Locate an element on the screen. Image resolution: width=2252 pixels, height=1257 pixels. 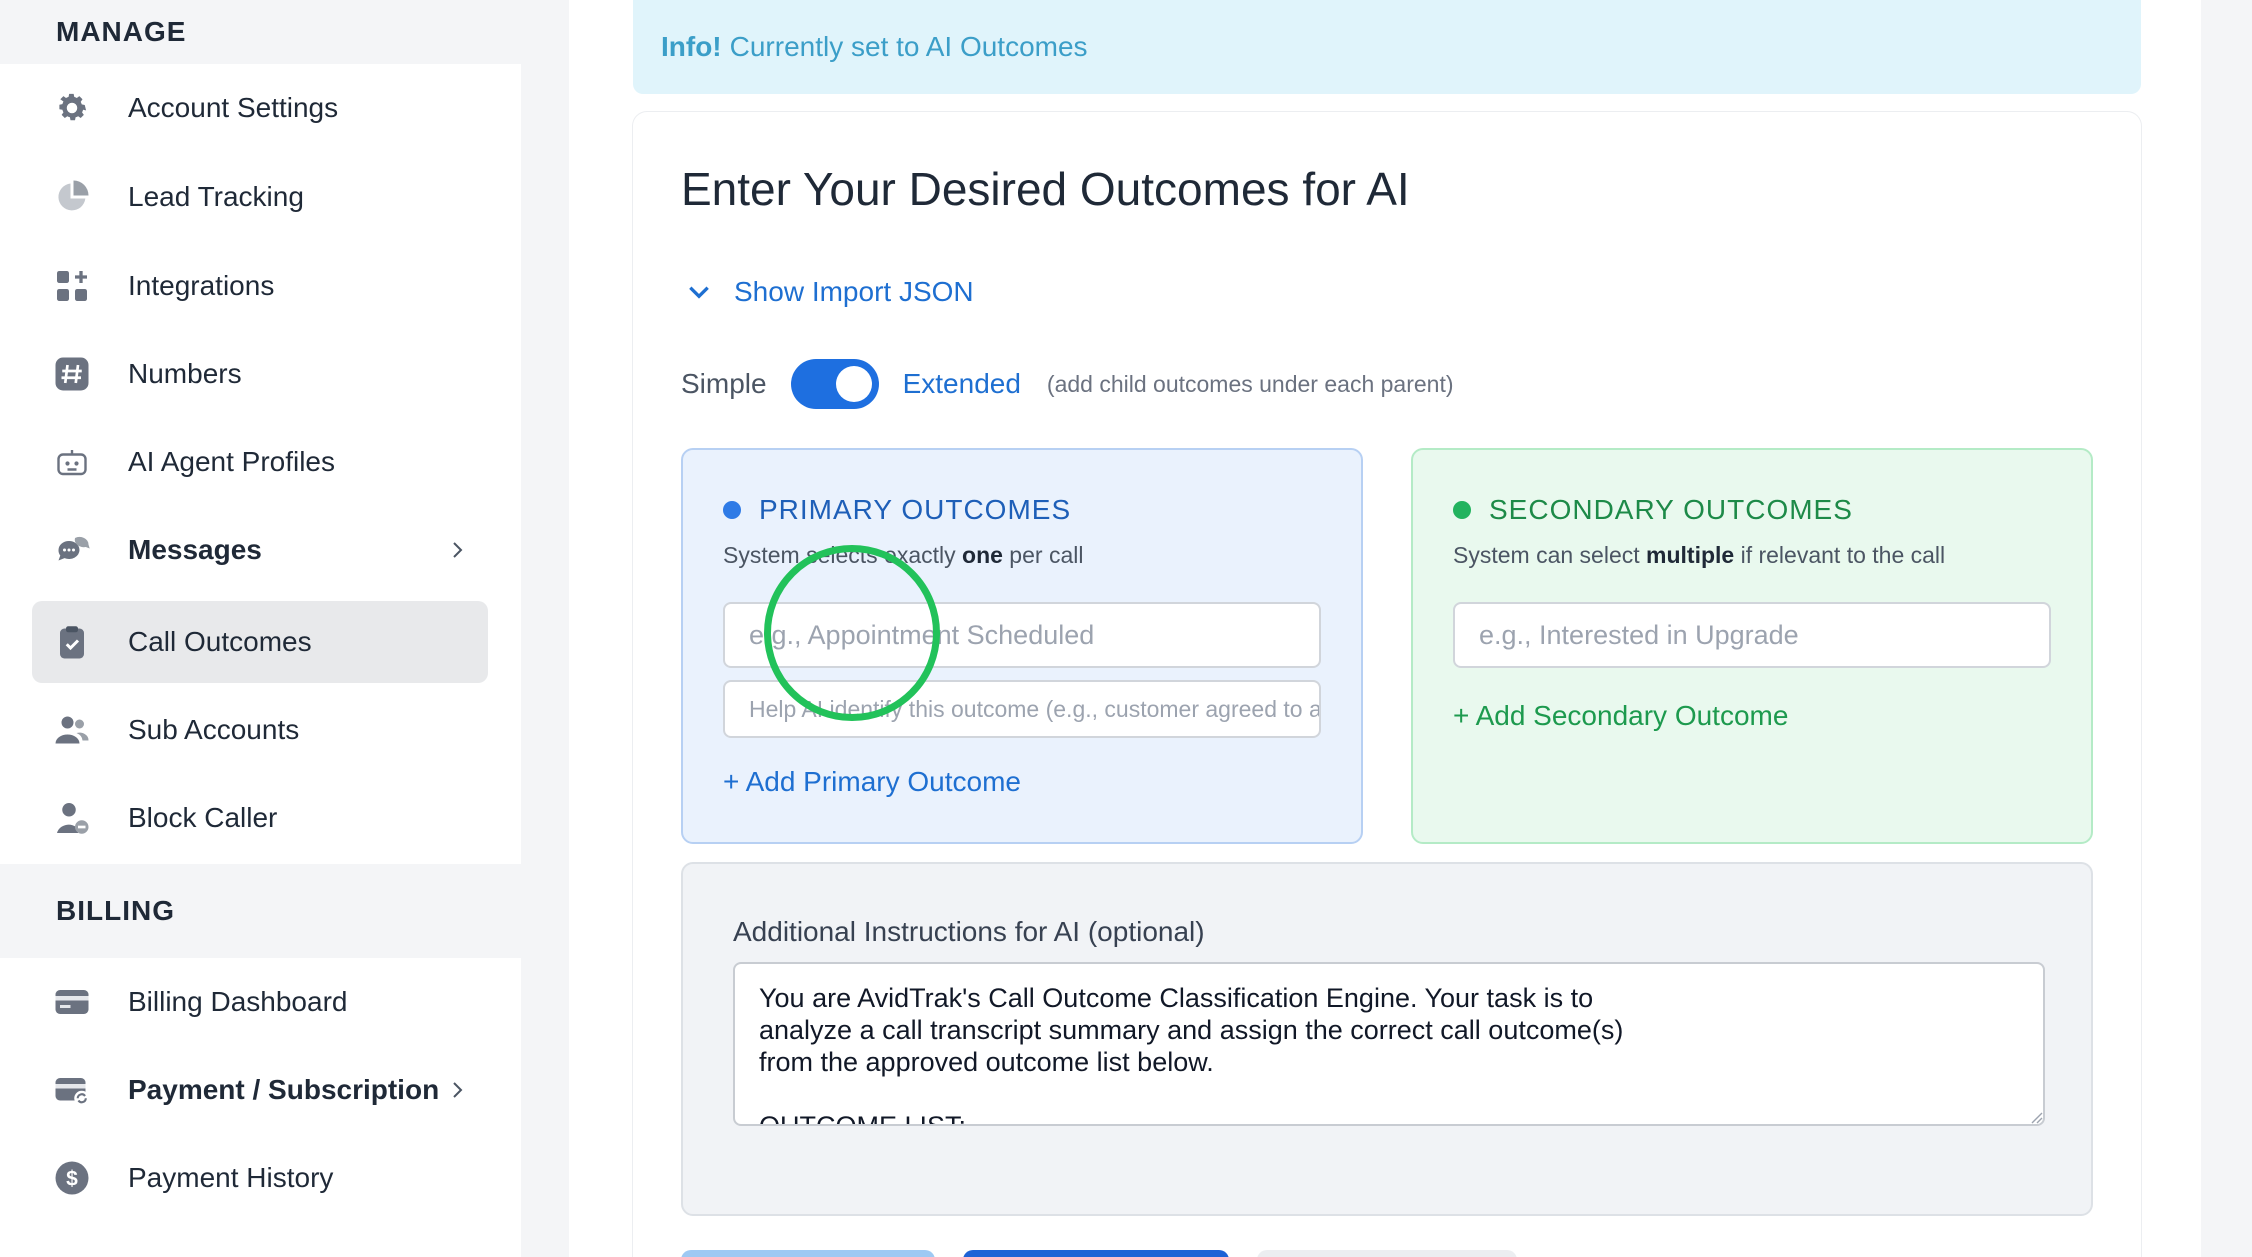
mode-hint: (add child outcomes under each parent) is located at coordinates (1250, 383).